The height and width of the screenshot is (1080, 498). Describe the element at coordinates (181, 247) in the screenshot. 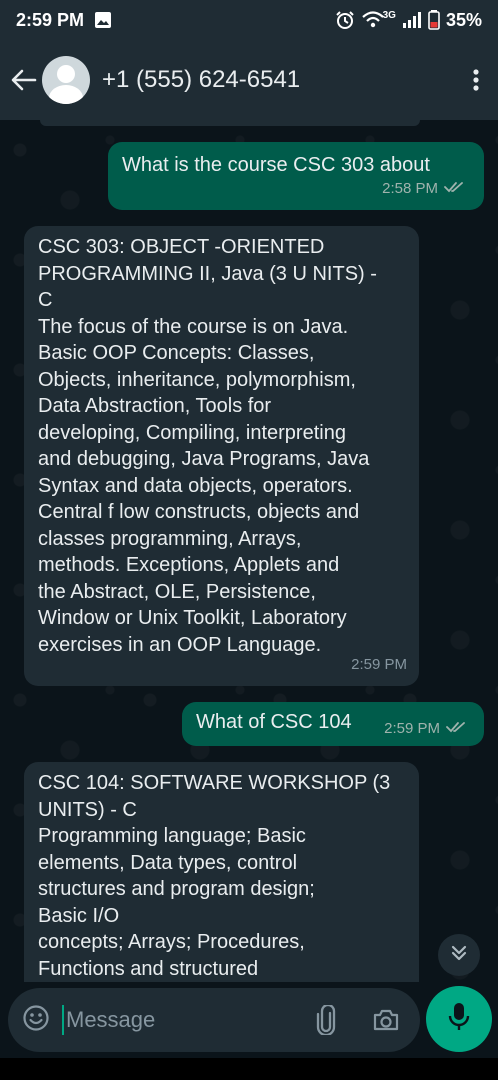

I see `message-line: CSC 303: OBJECT -ORIENTED` at that location.